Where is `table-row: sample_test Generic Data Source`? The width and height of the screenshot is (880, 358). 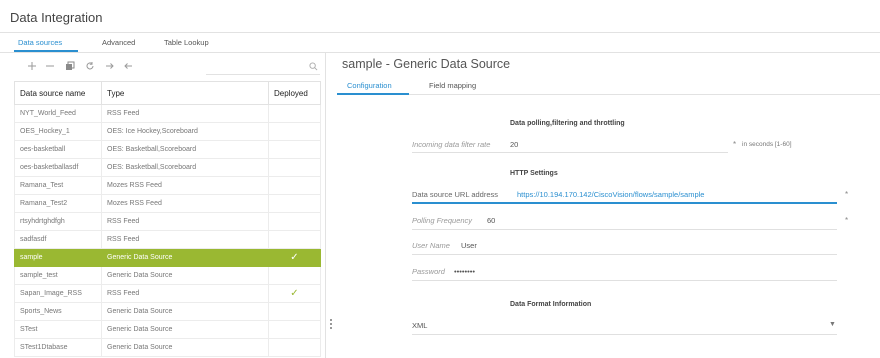
table-row: sample_test Generic Data Source is located at coordinates (167, 275).